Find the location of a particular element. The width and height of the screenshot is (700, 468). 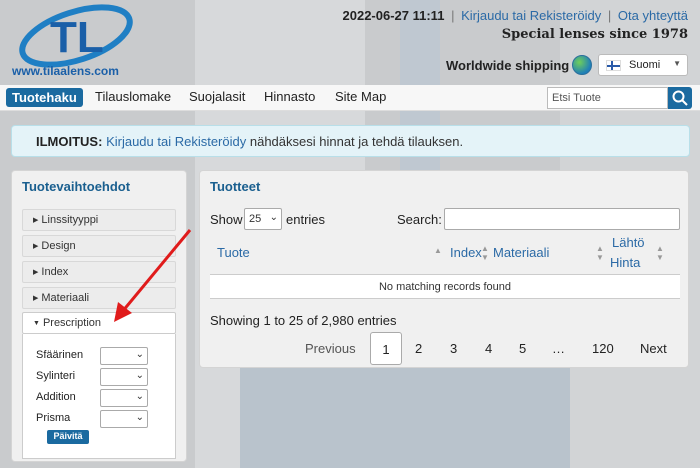

page-length-value: 25 is located at coordinates (255, 219).